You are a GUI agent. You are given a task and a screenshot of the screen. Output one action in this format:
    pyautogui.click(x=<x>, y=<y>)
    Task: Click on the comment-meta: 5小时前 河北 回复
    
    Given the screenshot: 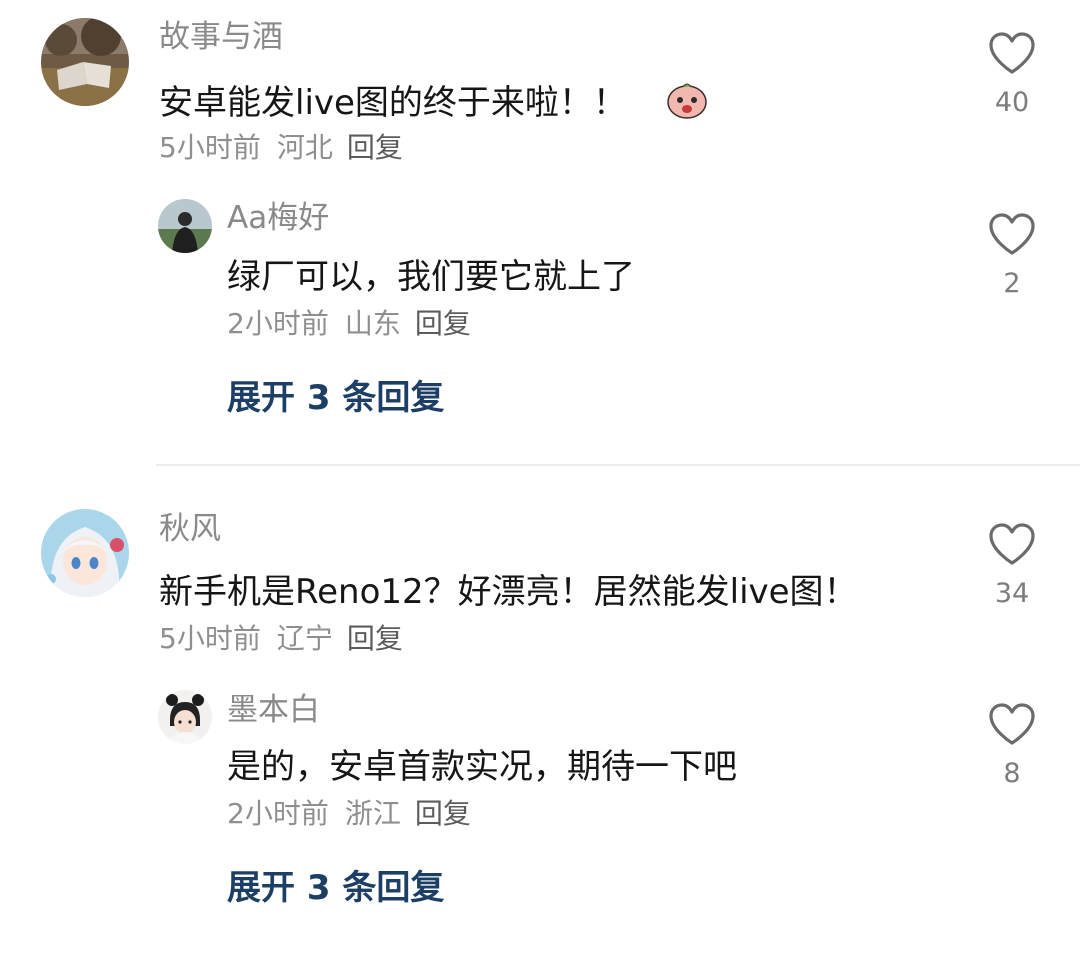 What is the action you would take?
    pyautogui.click(x=281, y=148)
    